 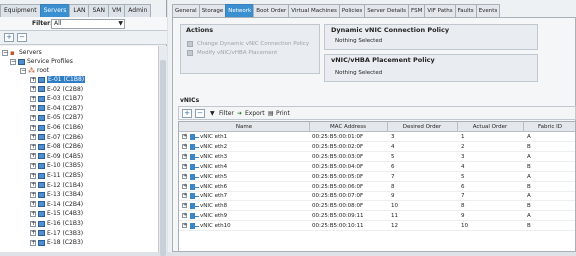 I want to click on tab-virtual-machines: Virtual Machines, so click(x=314, y=10).